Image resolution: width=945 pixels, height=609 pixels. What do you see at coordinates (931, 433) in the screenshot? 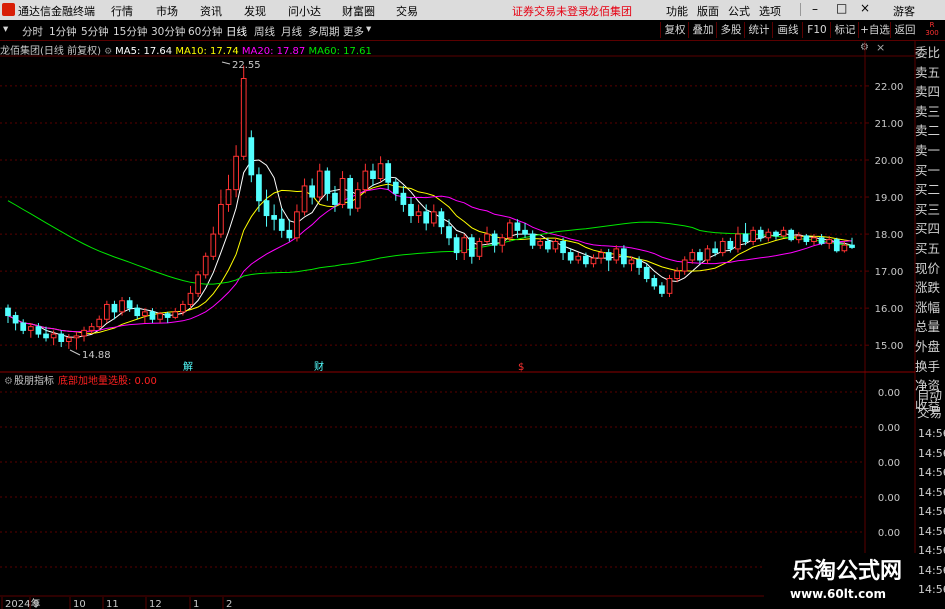
I see `tick-time-0: 14:56` at bounding box center [931, 433].